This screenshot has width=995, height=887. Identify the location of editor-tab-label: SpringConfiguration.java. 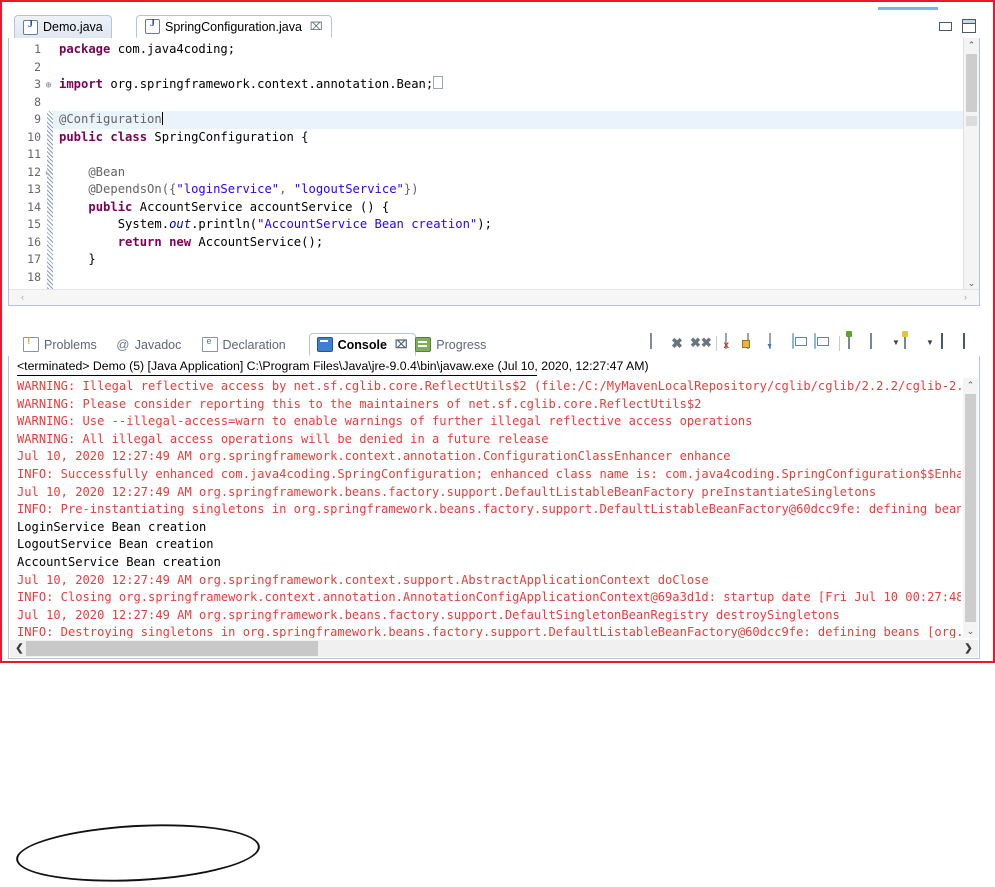
(233, 26).